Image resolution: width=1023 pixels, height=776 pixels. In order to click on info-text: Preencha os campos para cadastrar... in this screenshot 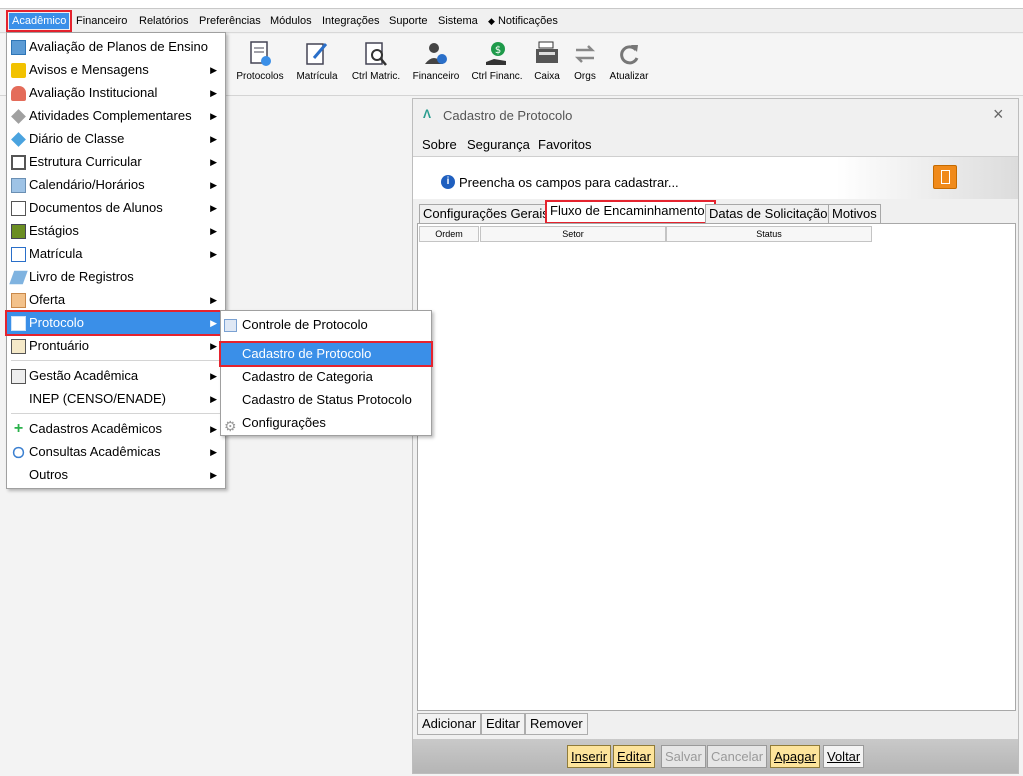, I will do `click(569, 182)`.